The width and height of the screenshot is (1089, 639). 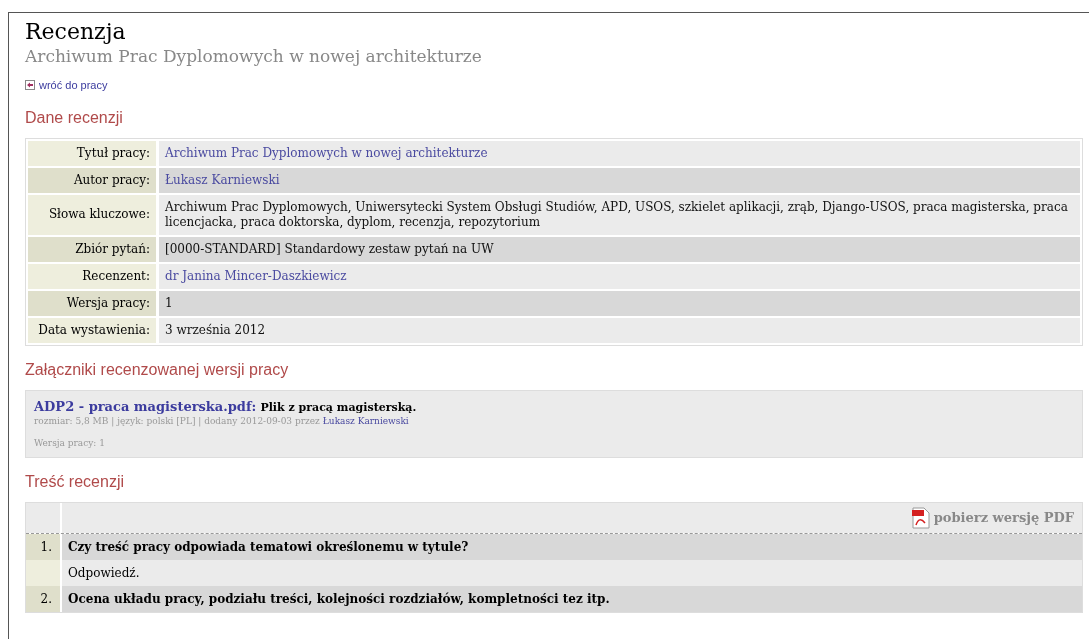 I want to click on section-heading: Treść recenzji, so click(x=75, y=481).